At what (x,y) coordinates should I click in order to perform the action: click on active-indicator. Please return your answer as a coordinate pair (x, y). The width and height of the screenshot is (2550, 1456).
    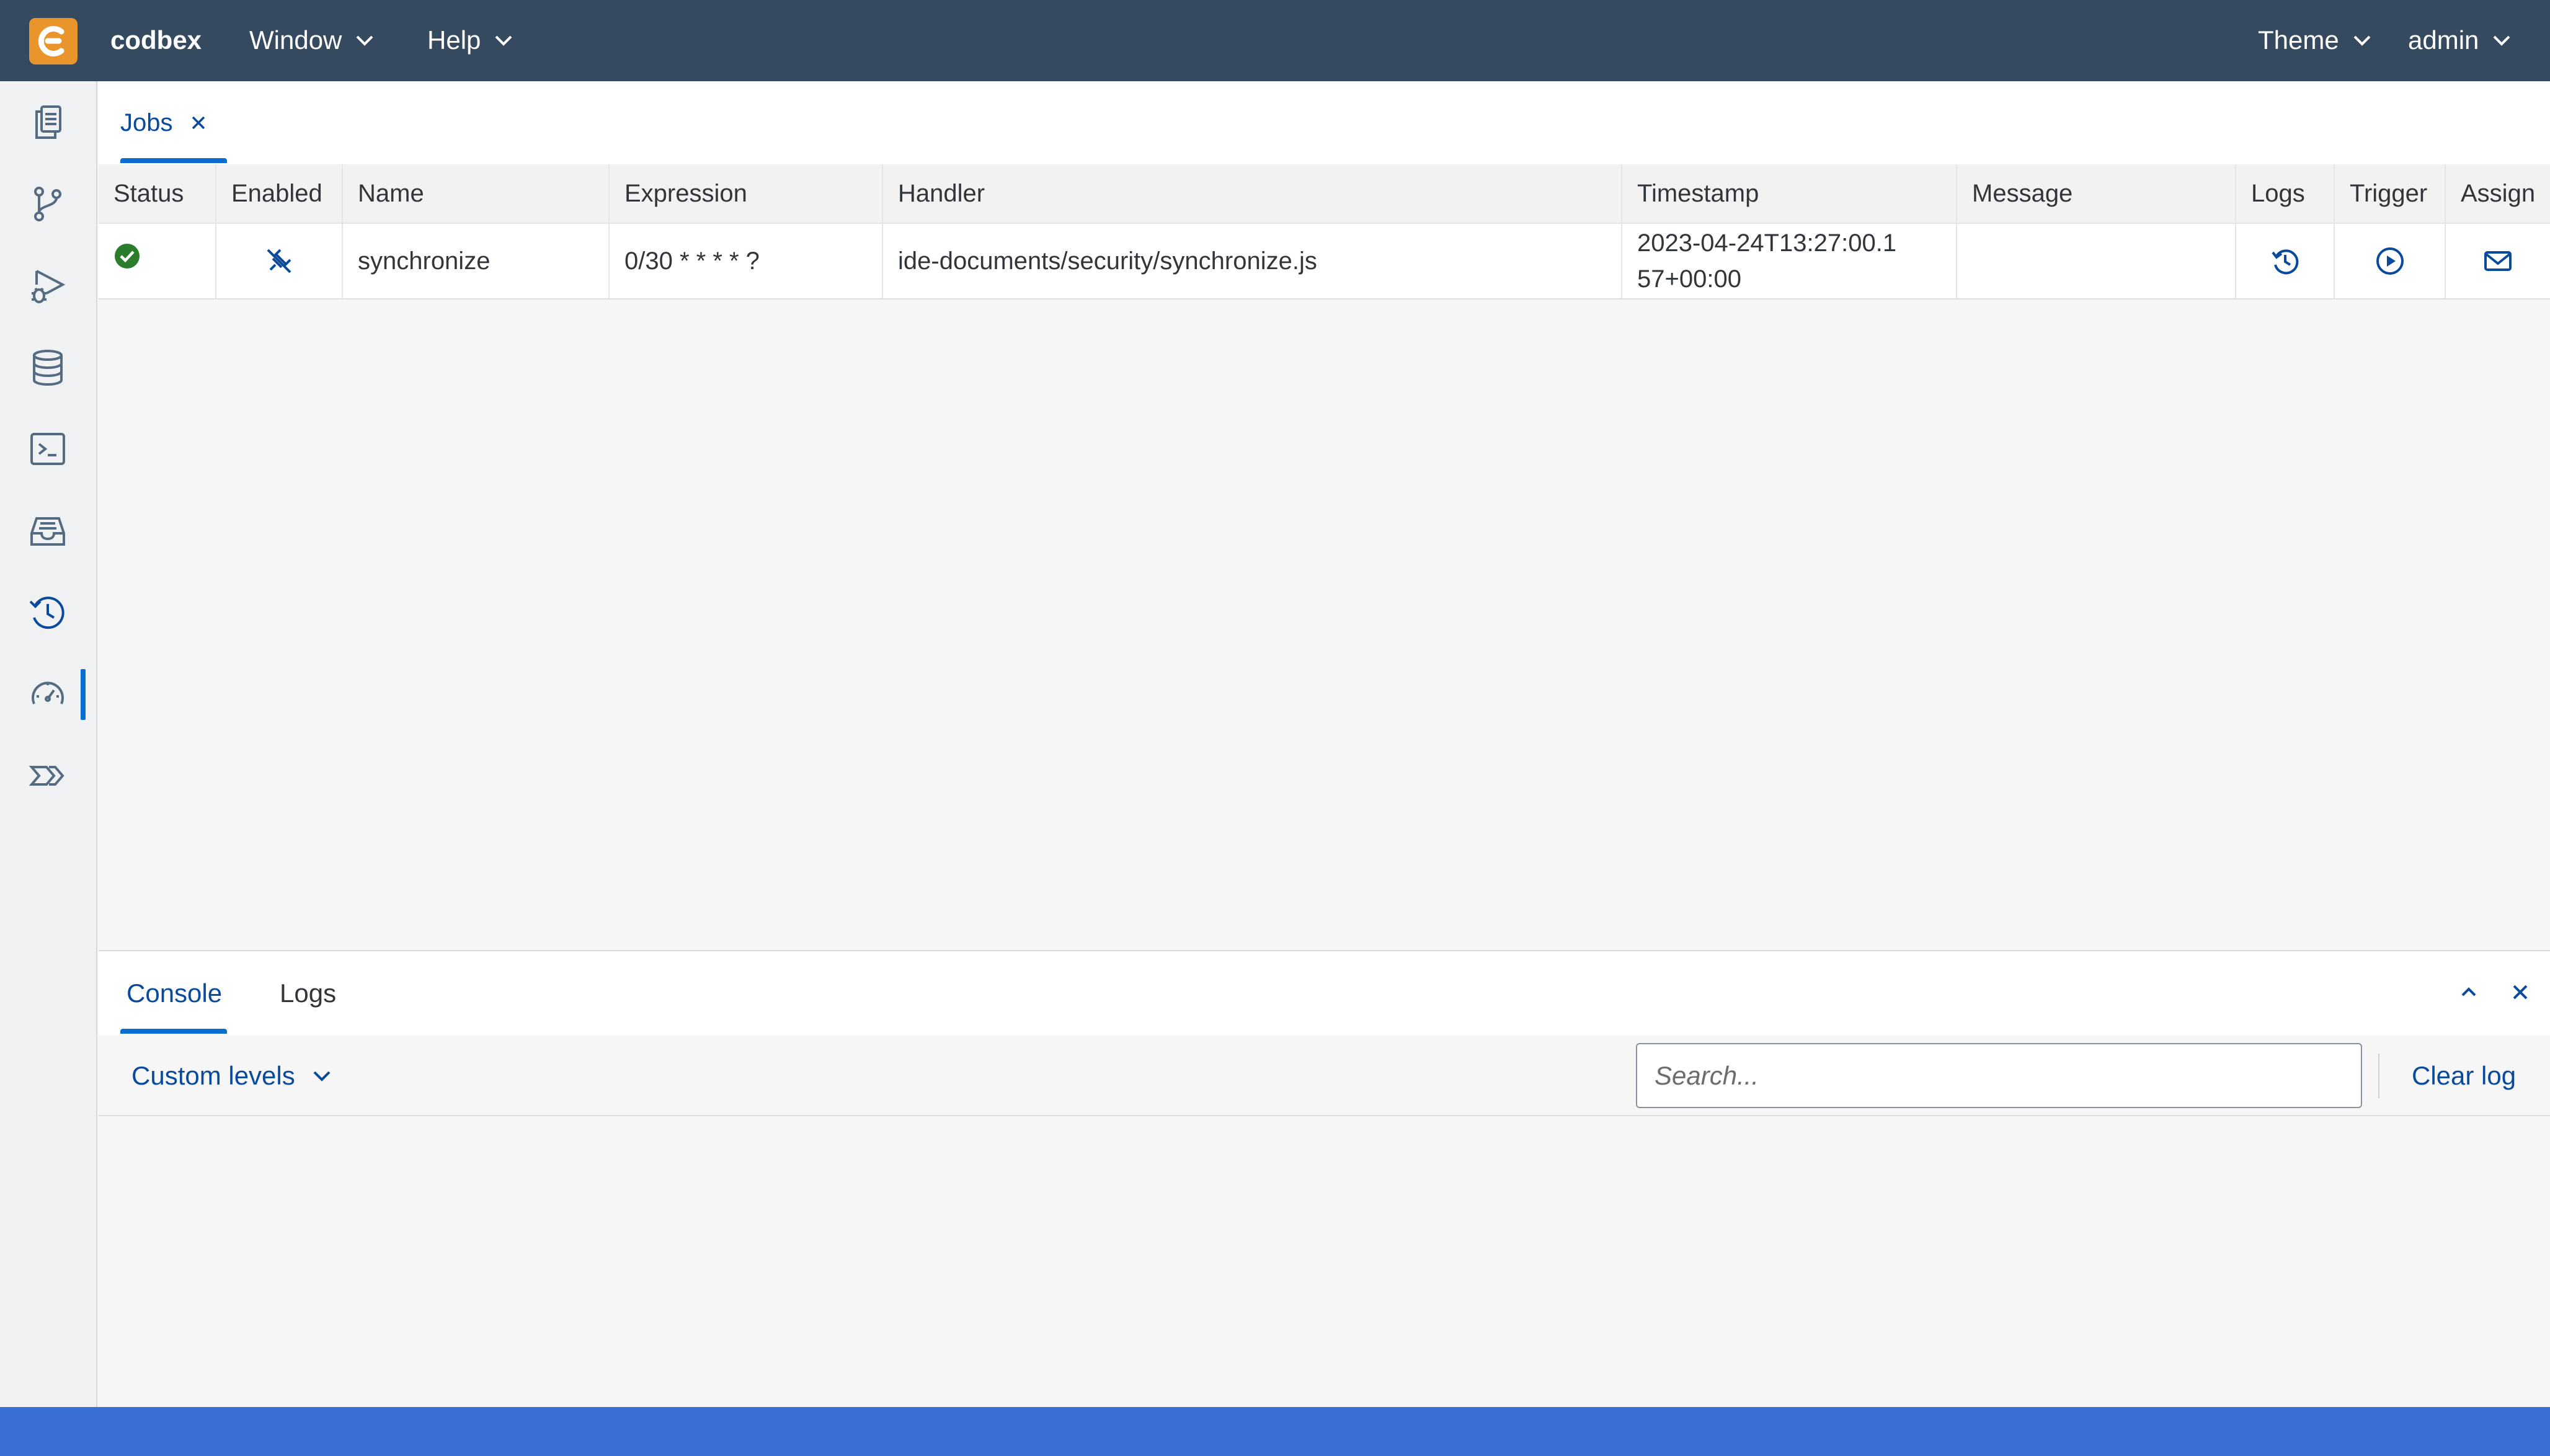
    Looking at the image, I should click on (83, 695).